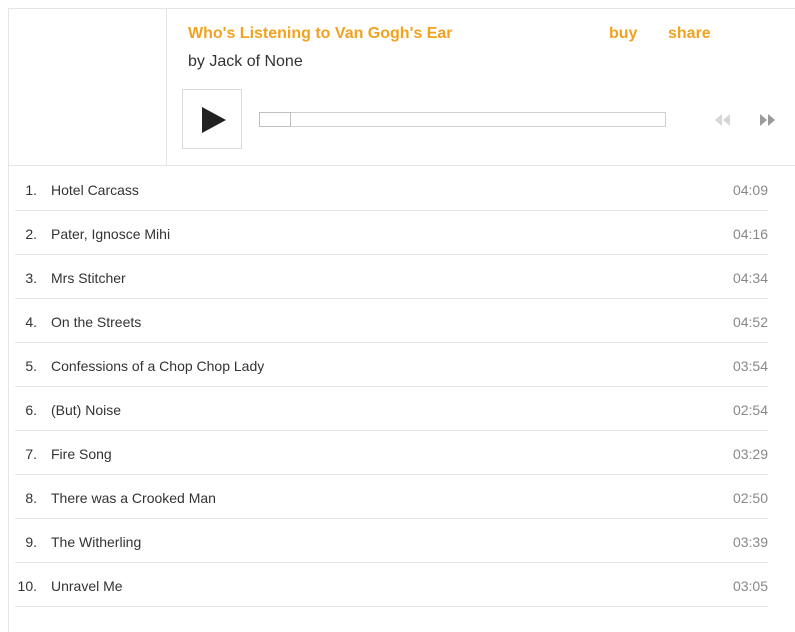 Image resolution: width=795 pixels, height=632 pixels. I want to click on track-row: 3. Mrs Stitcher 04:34, so click(391, 277).